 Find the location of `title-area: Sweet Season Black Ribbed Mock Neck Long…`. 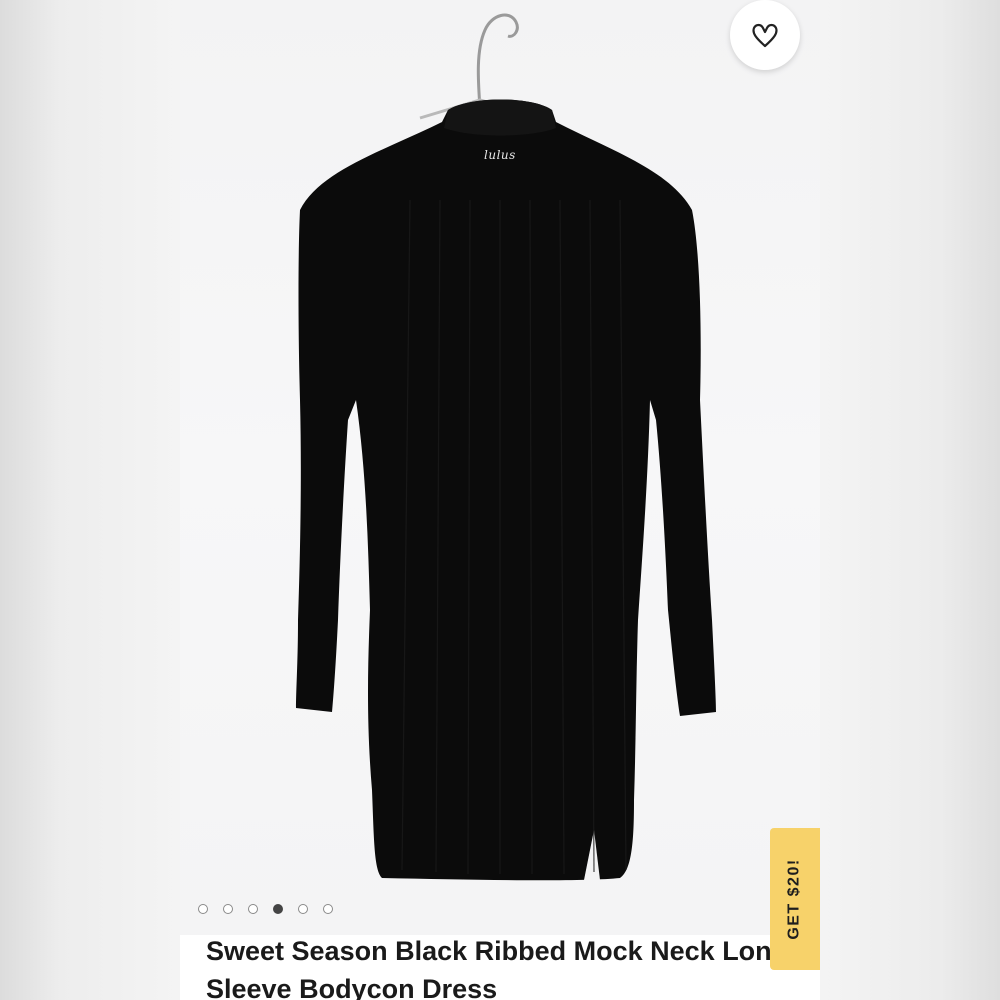

title-area: Sweet Season Black Ribbed Mock Neck Long… is located at coordinates (506, 966).